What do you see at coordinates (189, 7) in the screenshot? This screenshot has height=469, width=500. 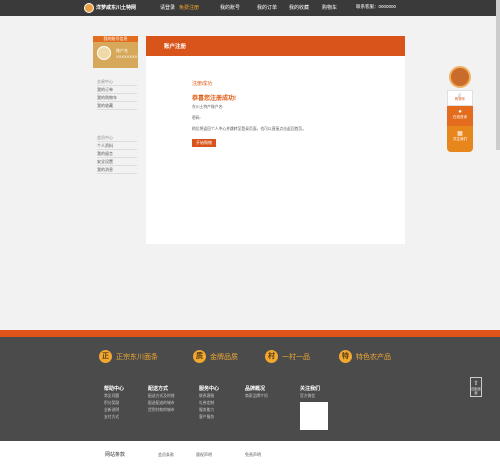 I see `register-link: 免费注册` at bounding box center [189, 7].